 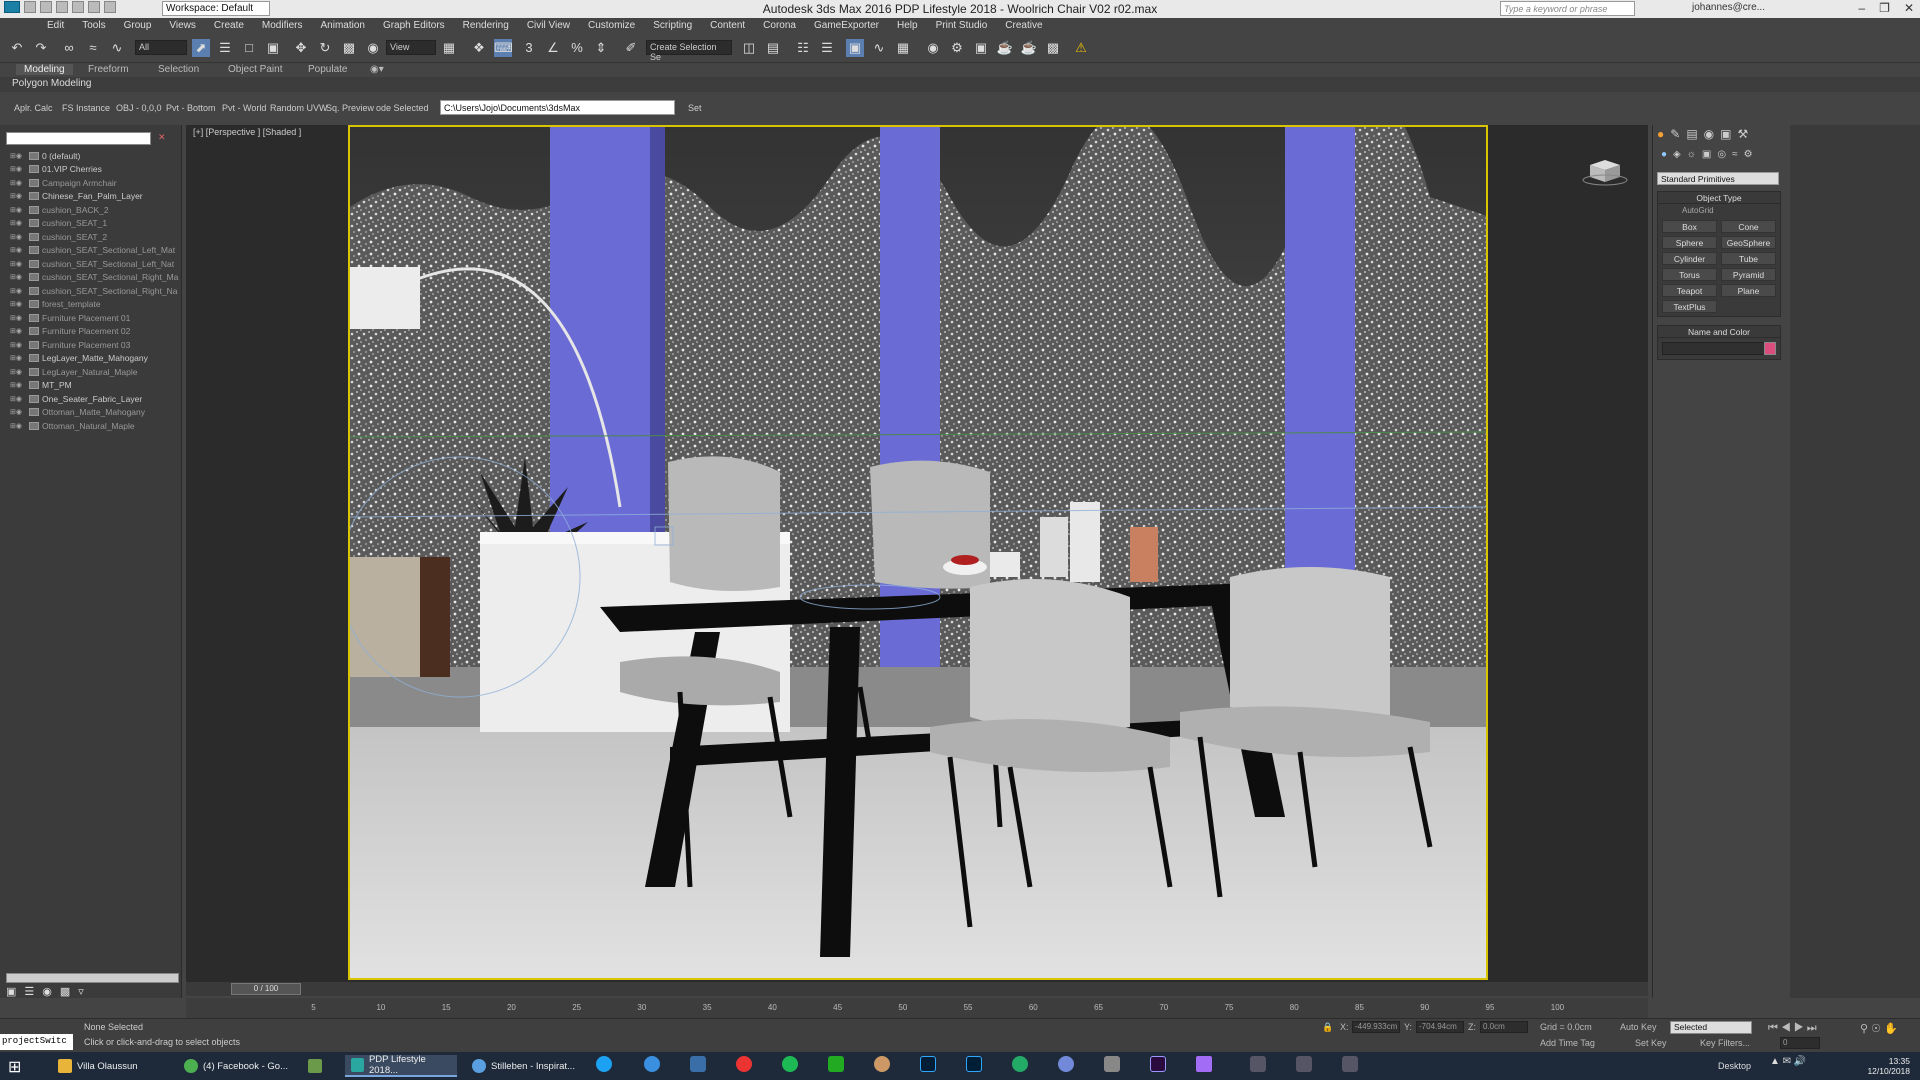 I want to click on sphere-button: Sphere, so click(x=1689, y=242).